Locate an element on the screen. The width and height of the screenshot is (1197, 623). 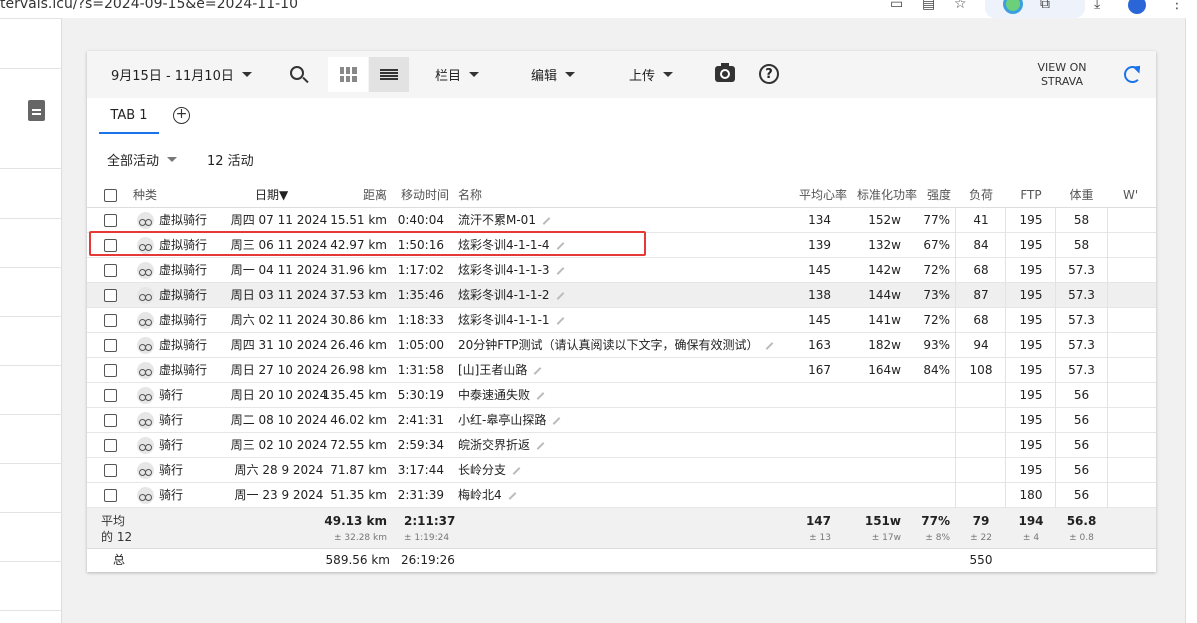
camera-icon is located at coordinates (725, 72).